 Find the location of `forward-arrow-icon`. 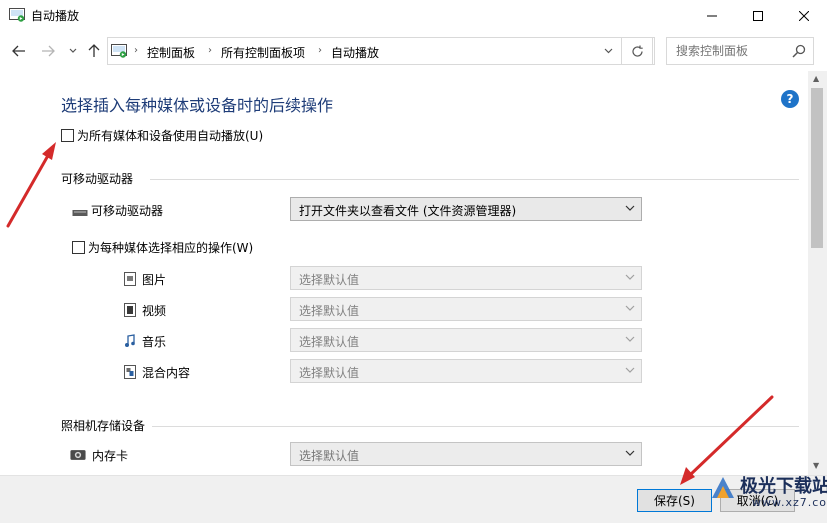

forward-arrow-icon is located at coordinates (48, 51).